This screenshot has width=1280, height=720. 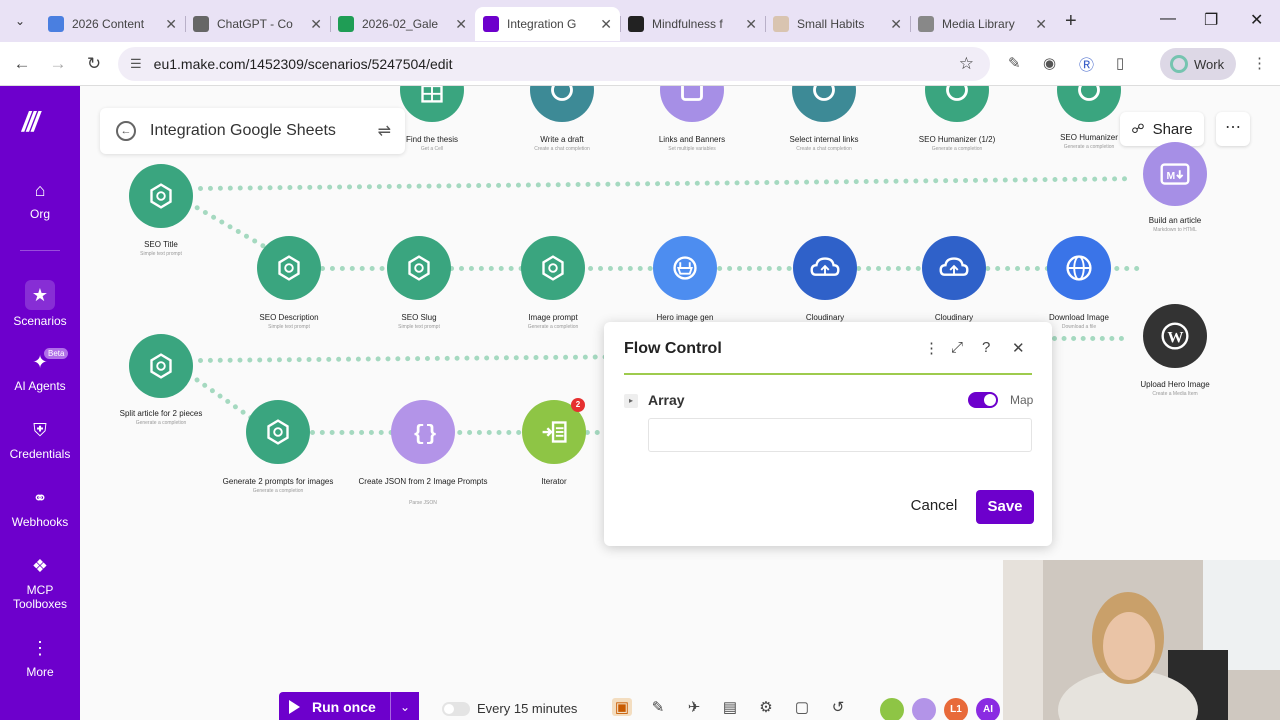 I want to click on app-ai-icon: AI, so click(x=988, y=709).